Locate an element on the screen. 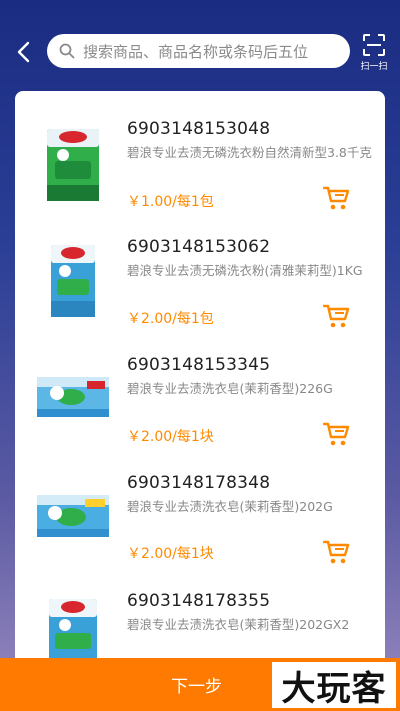 Image resolution: width=400 pixels, height=711 pixels. search-placeholder: 搜索商品、商品名称或条码后五位 is located at coordinates (196, 51).